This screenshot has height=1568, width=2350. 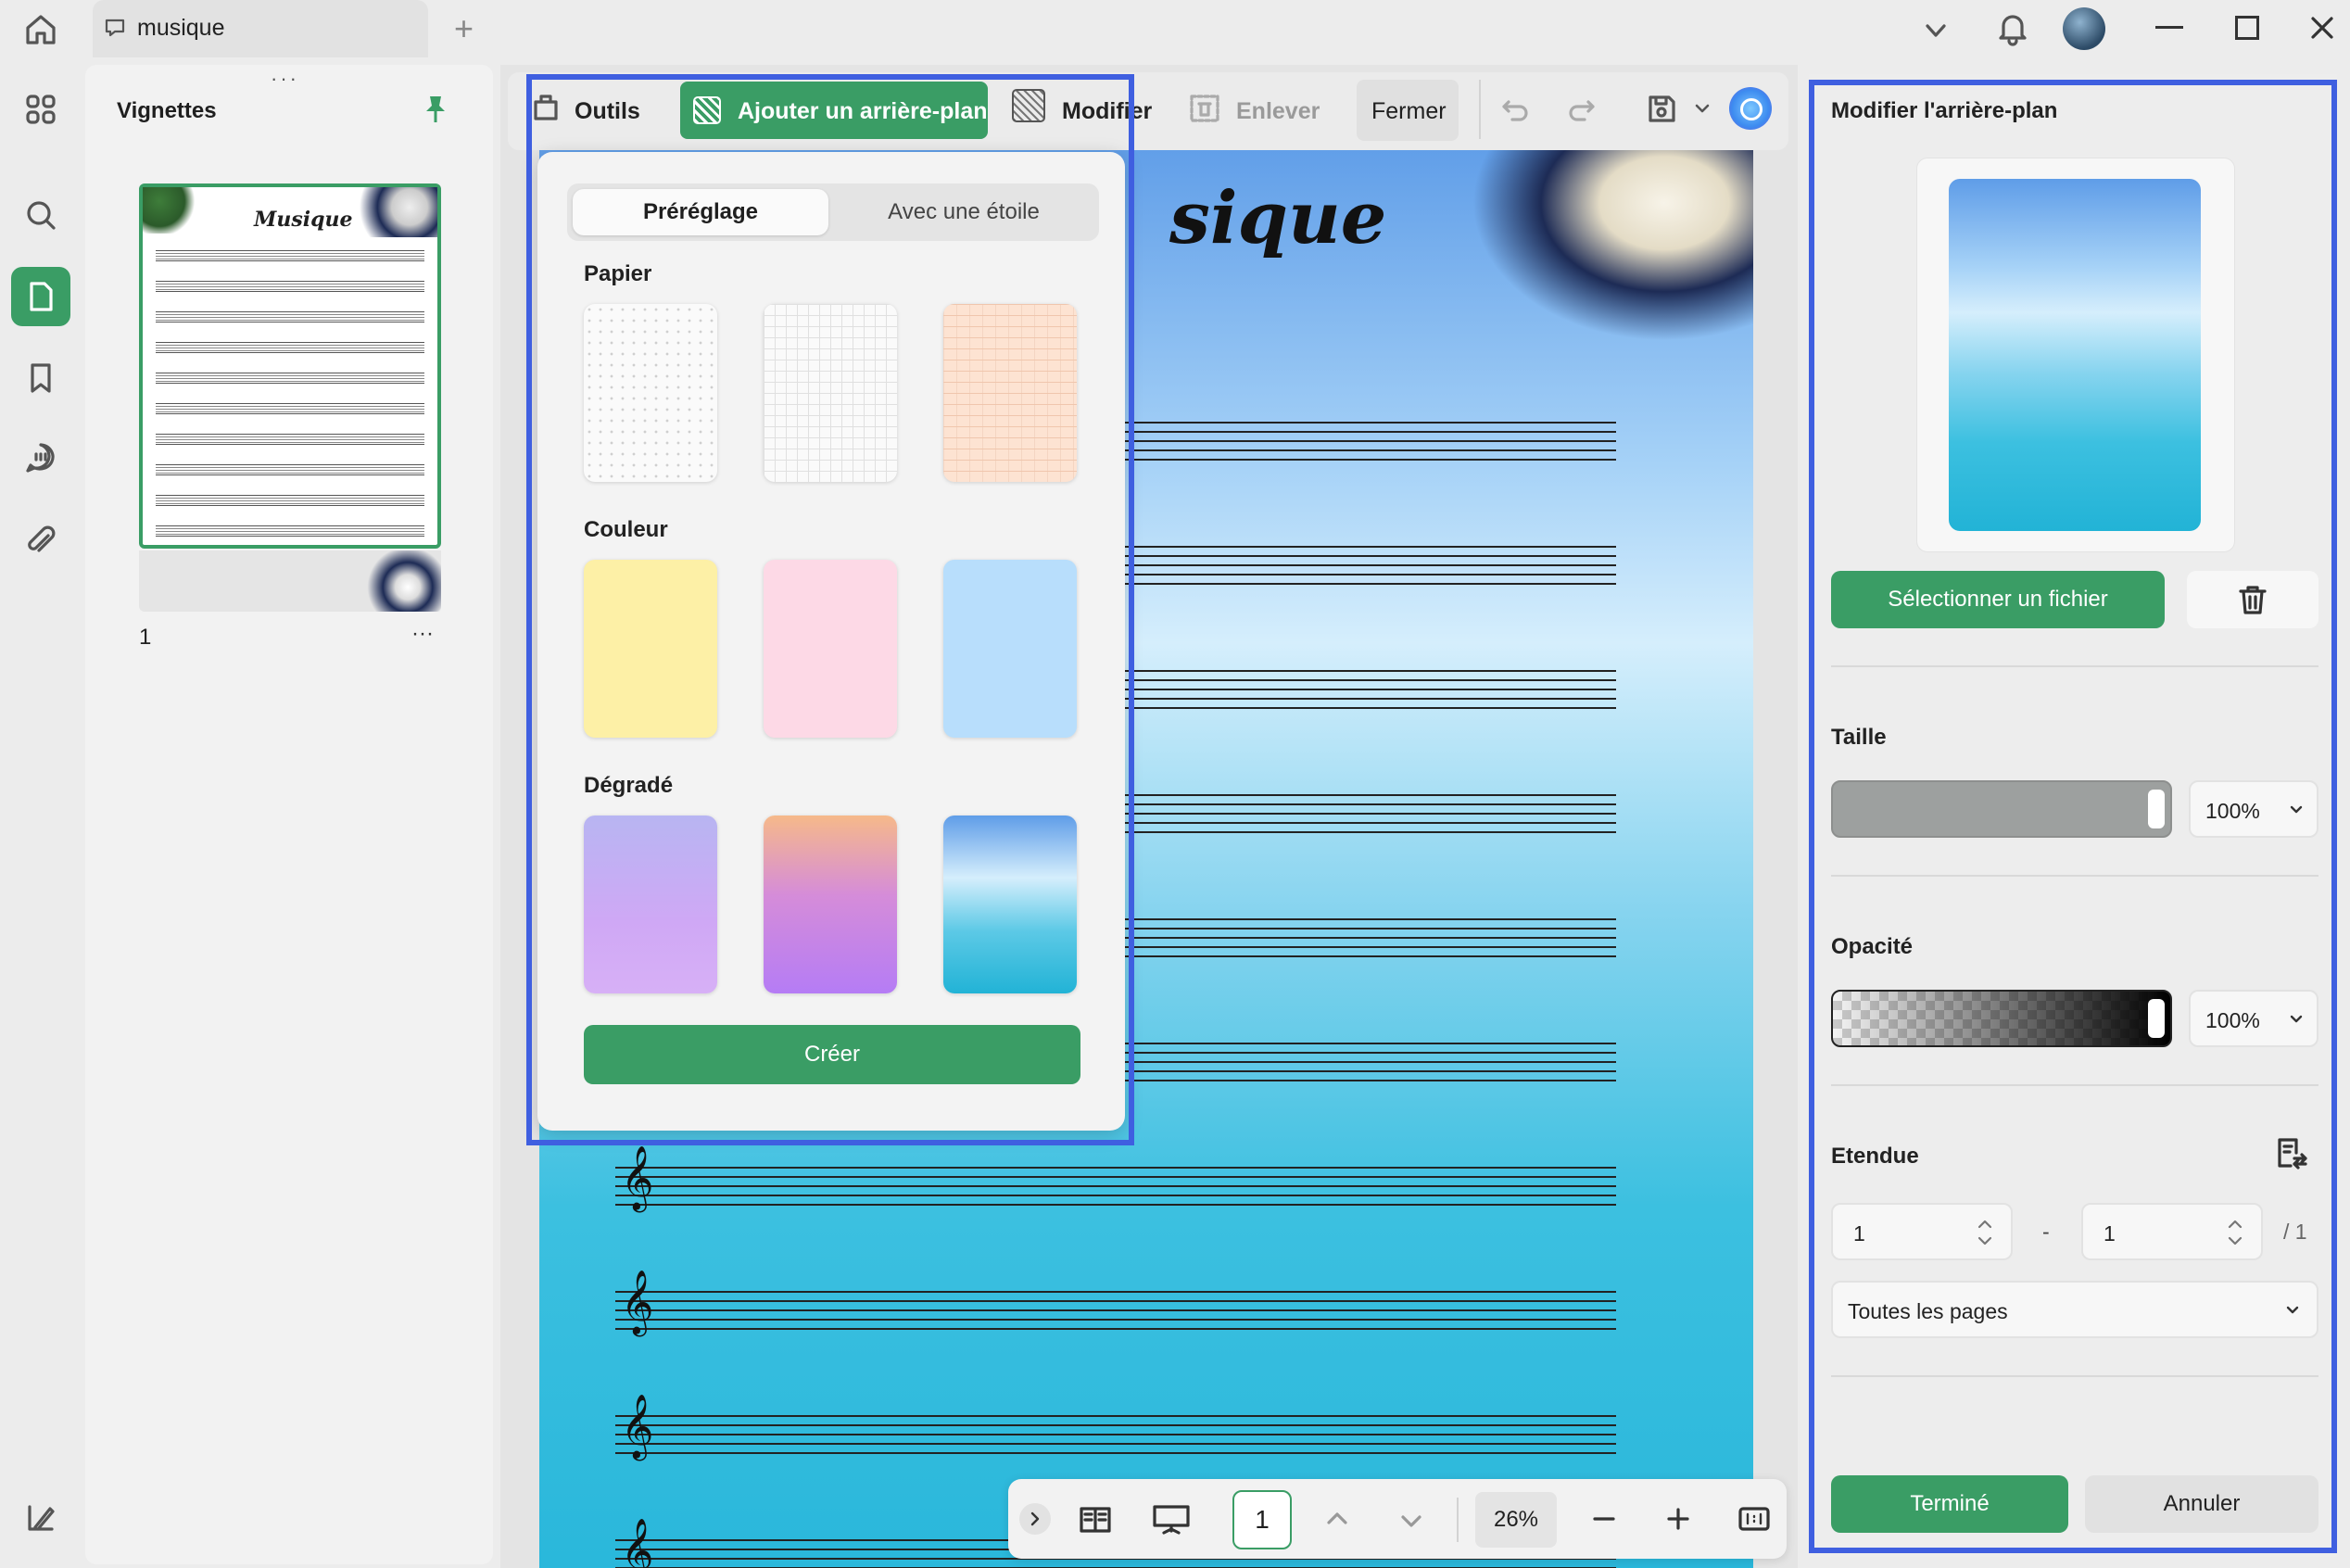 I want to click on save-icon, so click(x=1661, y=108).